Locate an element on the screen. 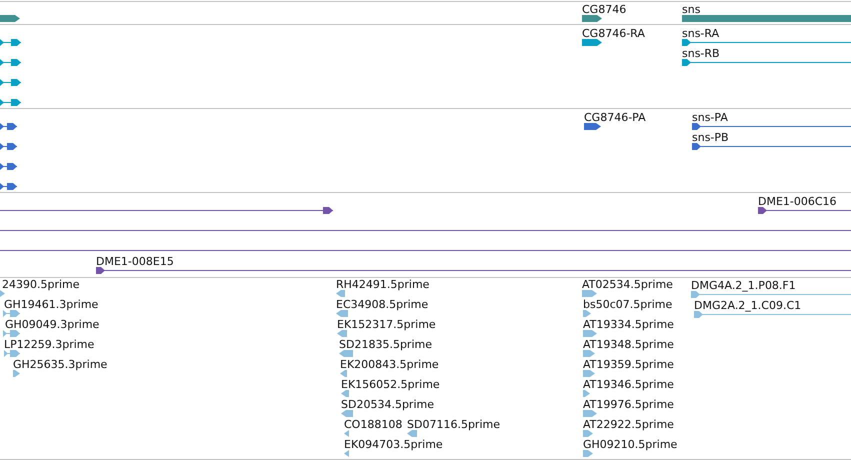 The height and width of the screenshot is (460, 851). feature-label: CG8746-RA is located at coordinates (613, 33).